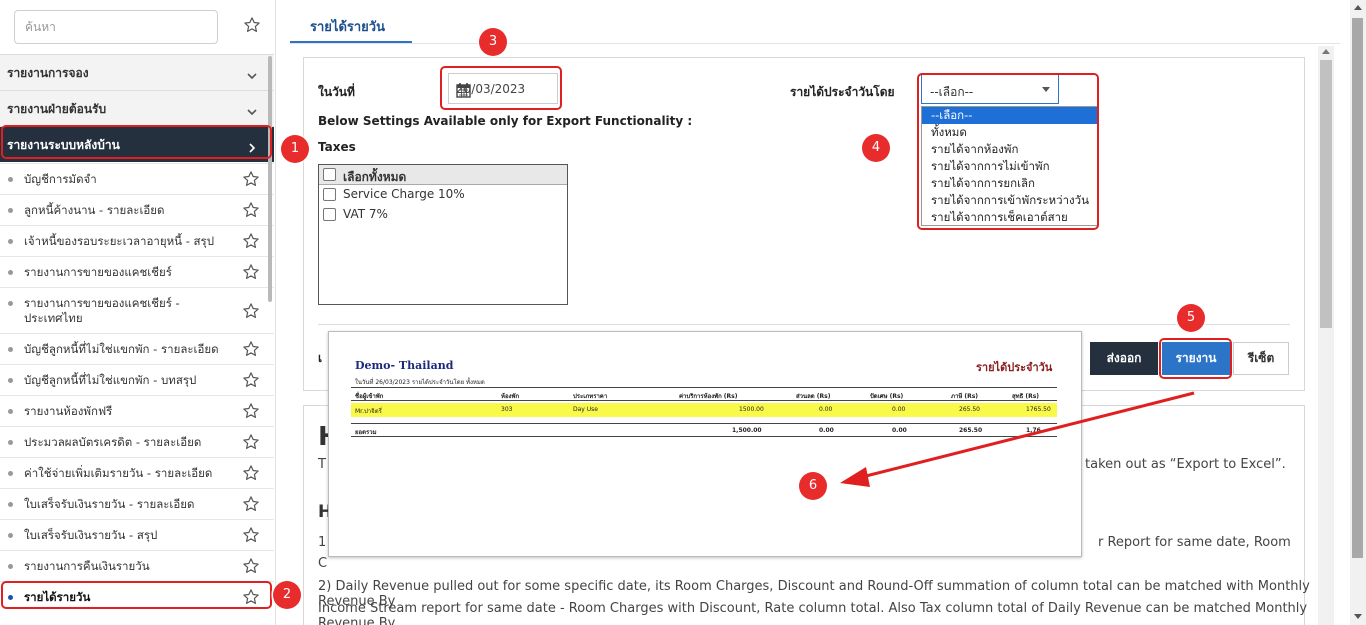 This screenshot has height=625, width=1366. What do you see at coordinates (1191, 318) in the screenshot?
I see `step-badge: 5` at bounding box center [1191, 318].